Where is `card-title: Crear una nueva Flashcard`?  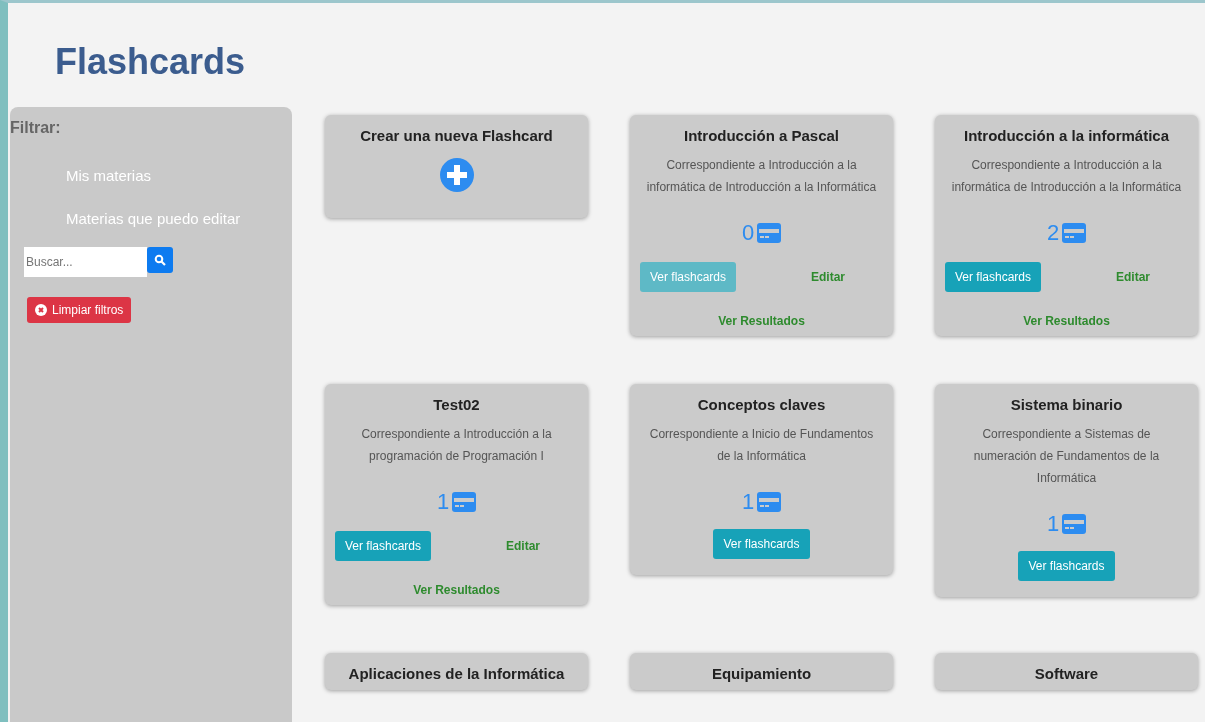 card-title: Crear una nueva Flashcard is located at coordinates (456, 135).